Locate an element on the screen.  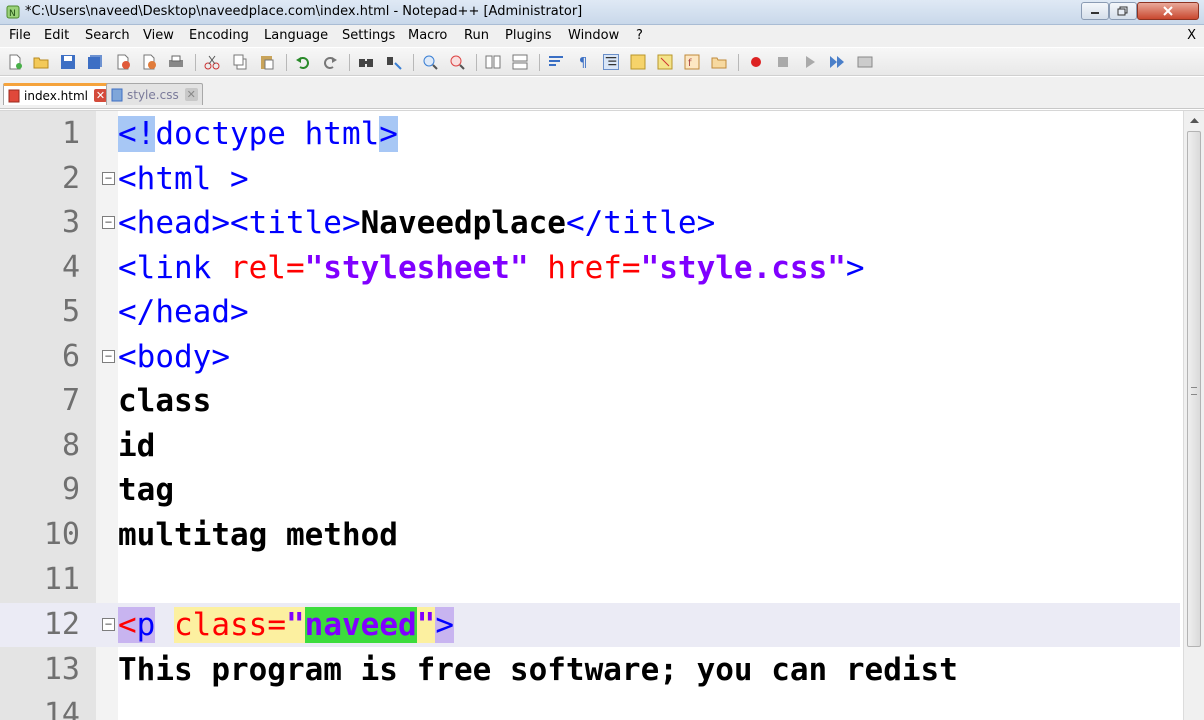
open-file-icon is located at coordinates (41, 62).